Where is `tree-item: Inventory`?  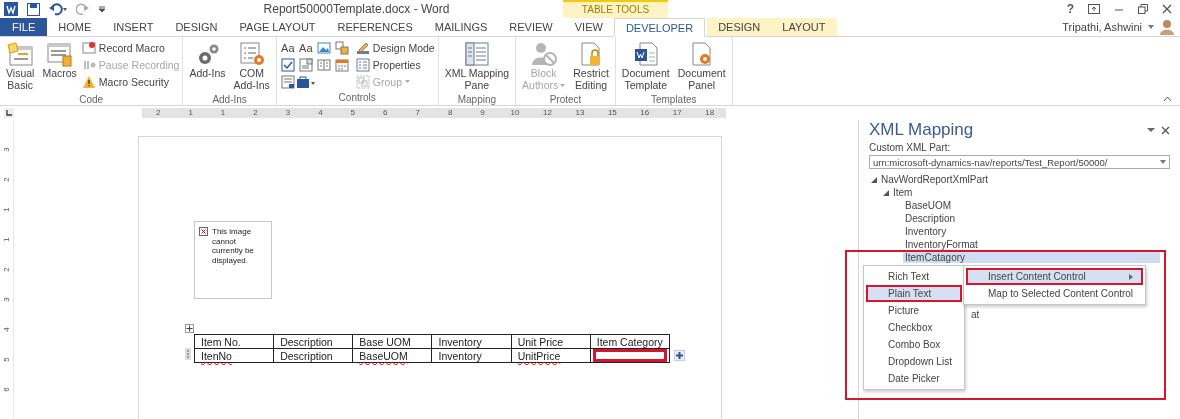
tree-item: Inventory is located at coordinates (926, 231).